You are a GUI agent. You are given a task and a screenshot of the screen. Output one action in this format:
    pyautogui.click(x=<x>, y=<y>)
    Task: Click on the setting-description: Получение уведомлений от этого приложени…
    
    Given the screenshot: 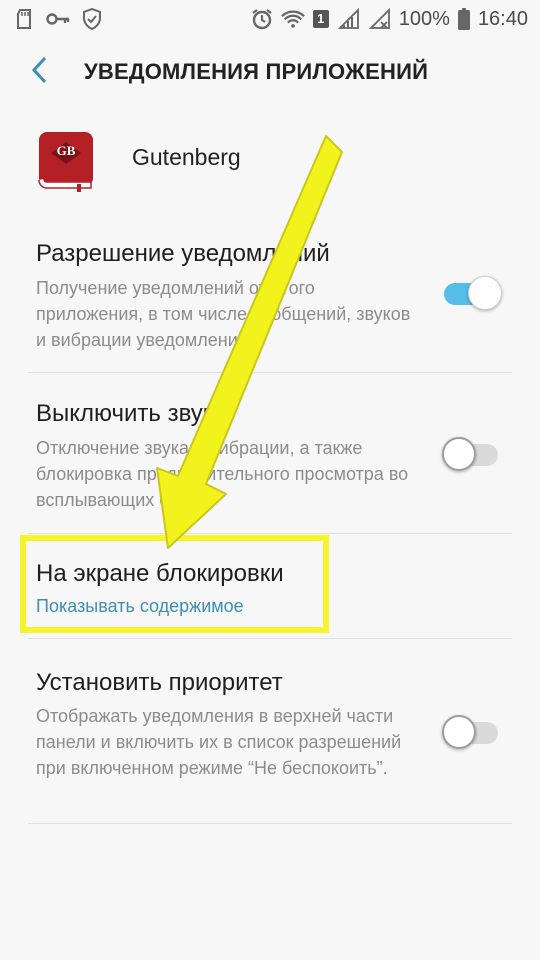 What is the action you would take?
    pyautogui.click(x=223, y=314)
    